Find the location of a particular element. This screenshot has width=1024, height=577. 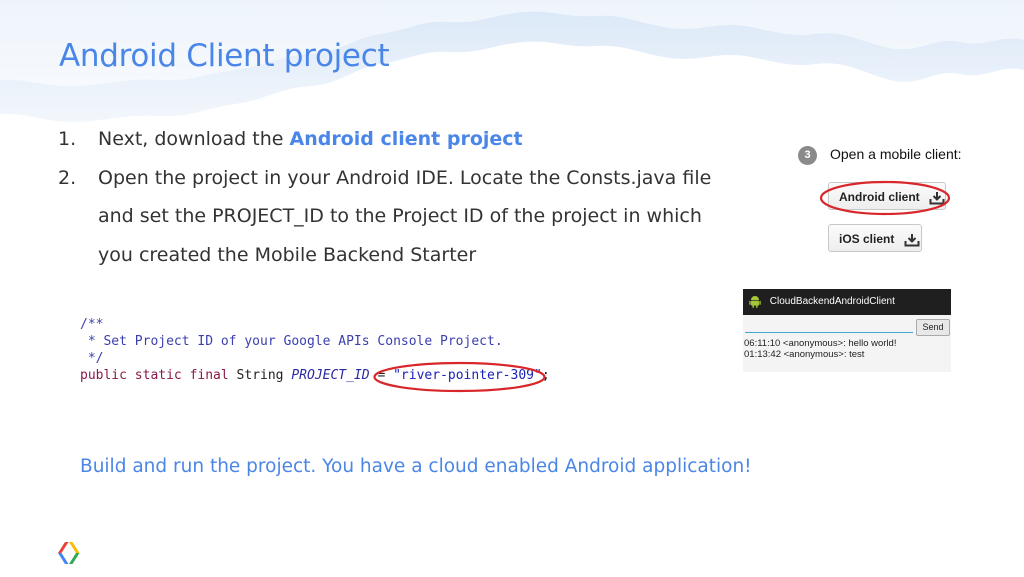

code-keywords: public static final is located at coordinates (158, 375).